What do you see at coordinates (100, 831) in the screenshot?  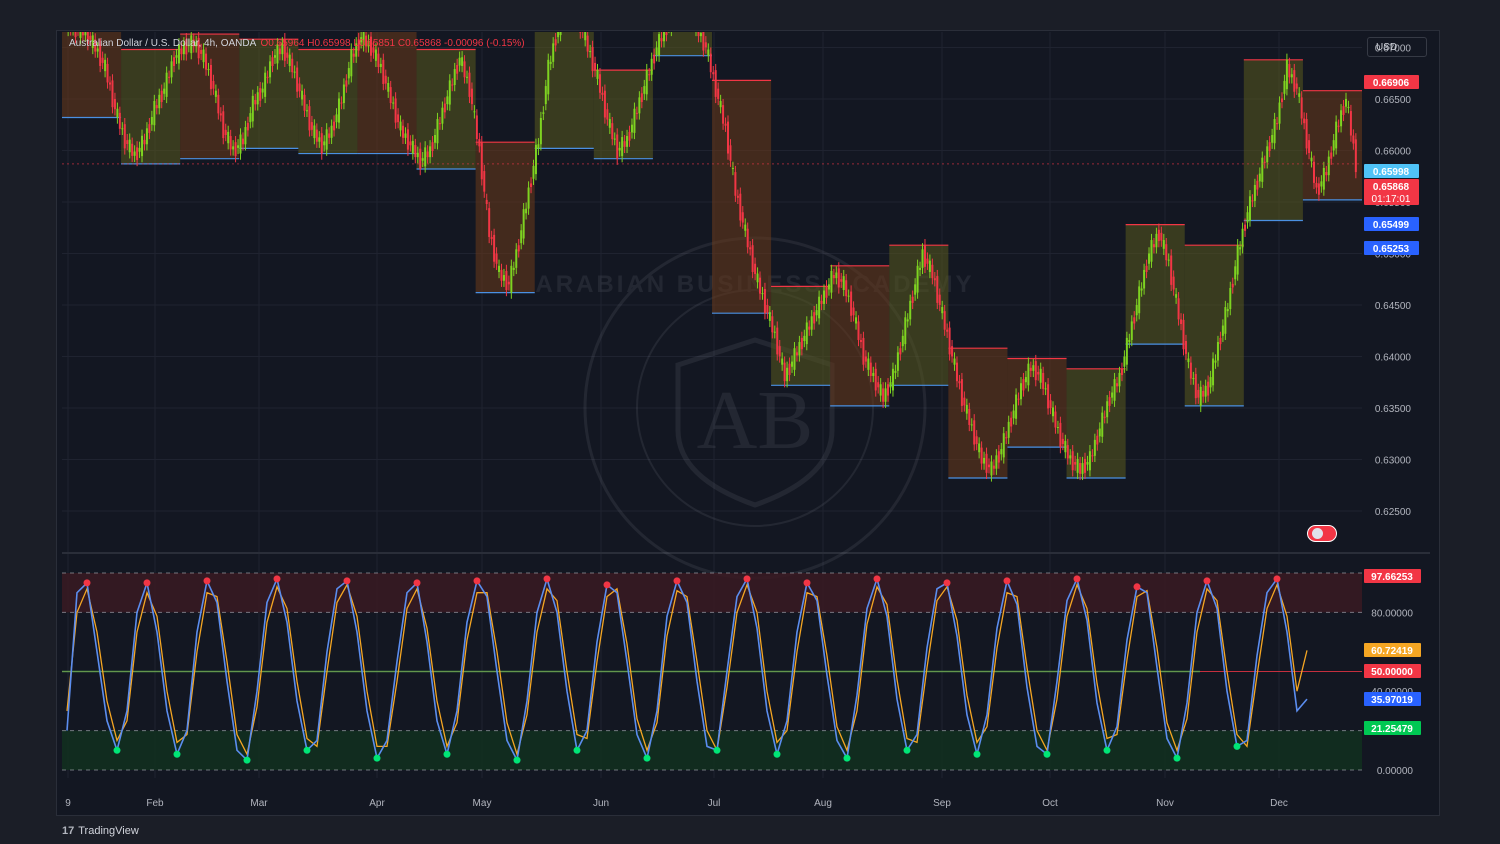 I see `tradingview-logo: 17 TradingView` at bounding box center [100, 831].